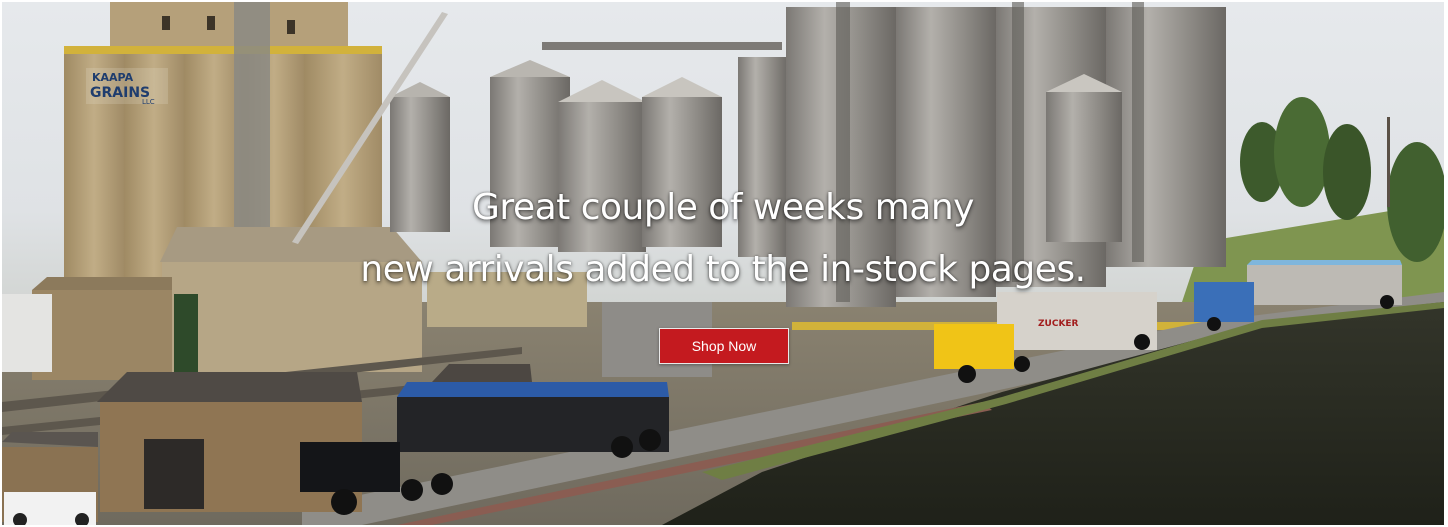 This screenshot has width=1448, height=527. I want to click on elevator-sign-text-1: KAAPA, so click(113, 77).